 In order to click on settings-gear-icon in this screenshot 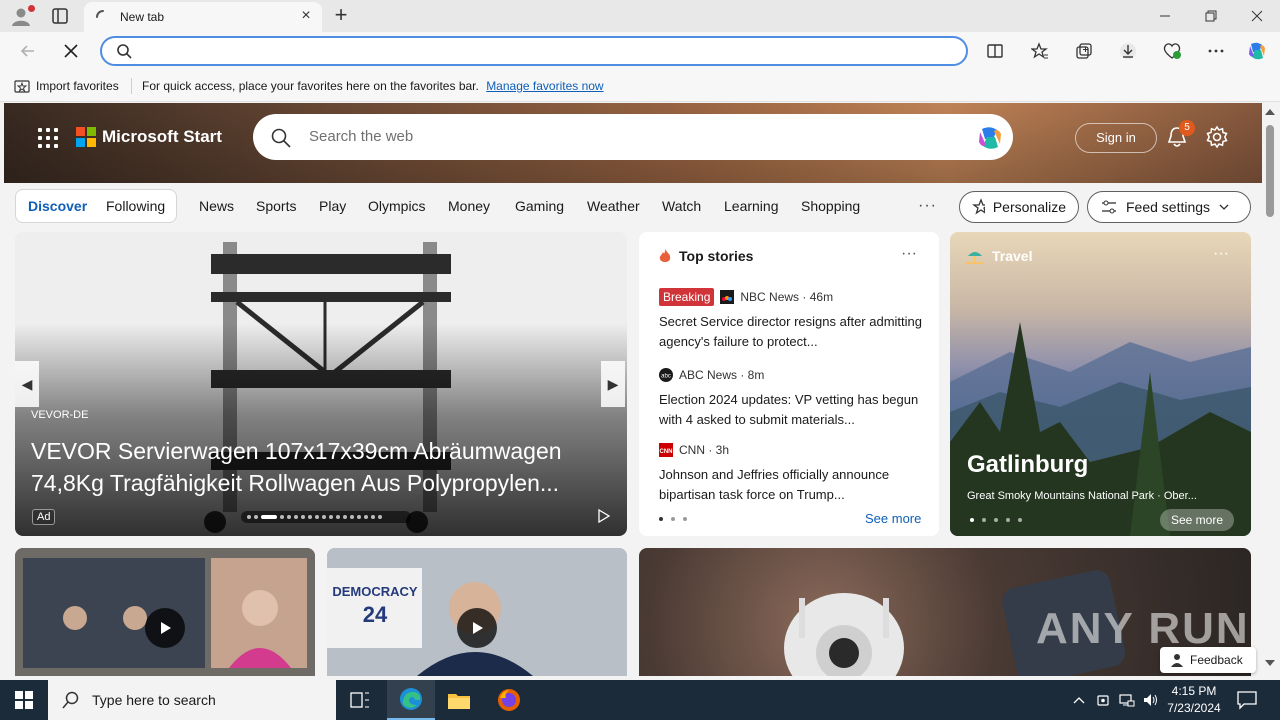, I will do `click(1217, 137)`.